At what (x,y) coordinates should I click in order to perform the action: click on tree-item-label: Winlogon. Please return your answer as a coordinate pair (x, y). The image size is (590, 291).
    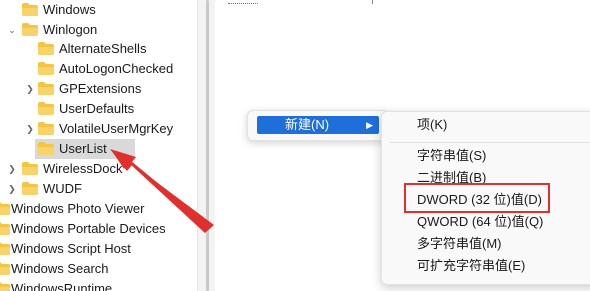
    Looking at the image, I should click on (70, 29).